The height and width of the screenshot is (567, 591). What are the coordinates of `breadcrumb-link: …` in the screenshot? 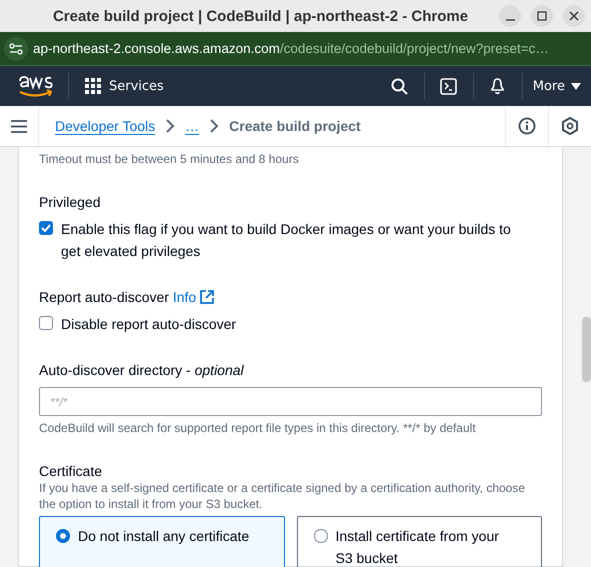 It's located at (192, 126).